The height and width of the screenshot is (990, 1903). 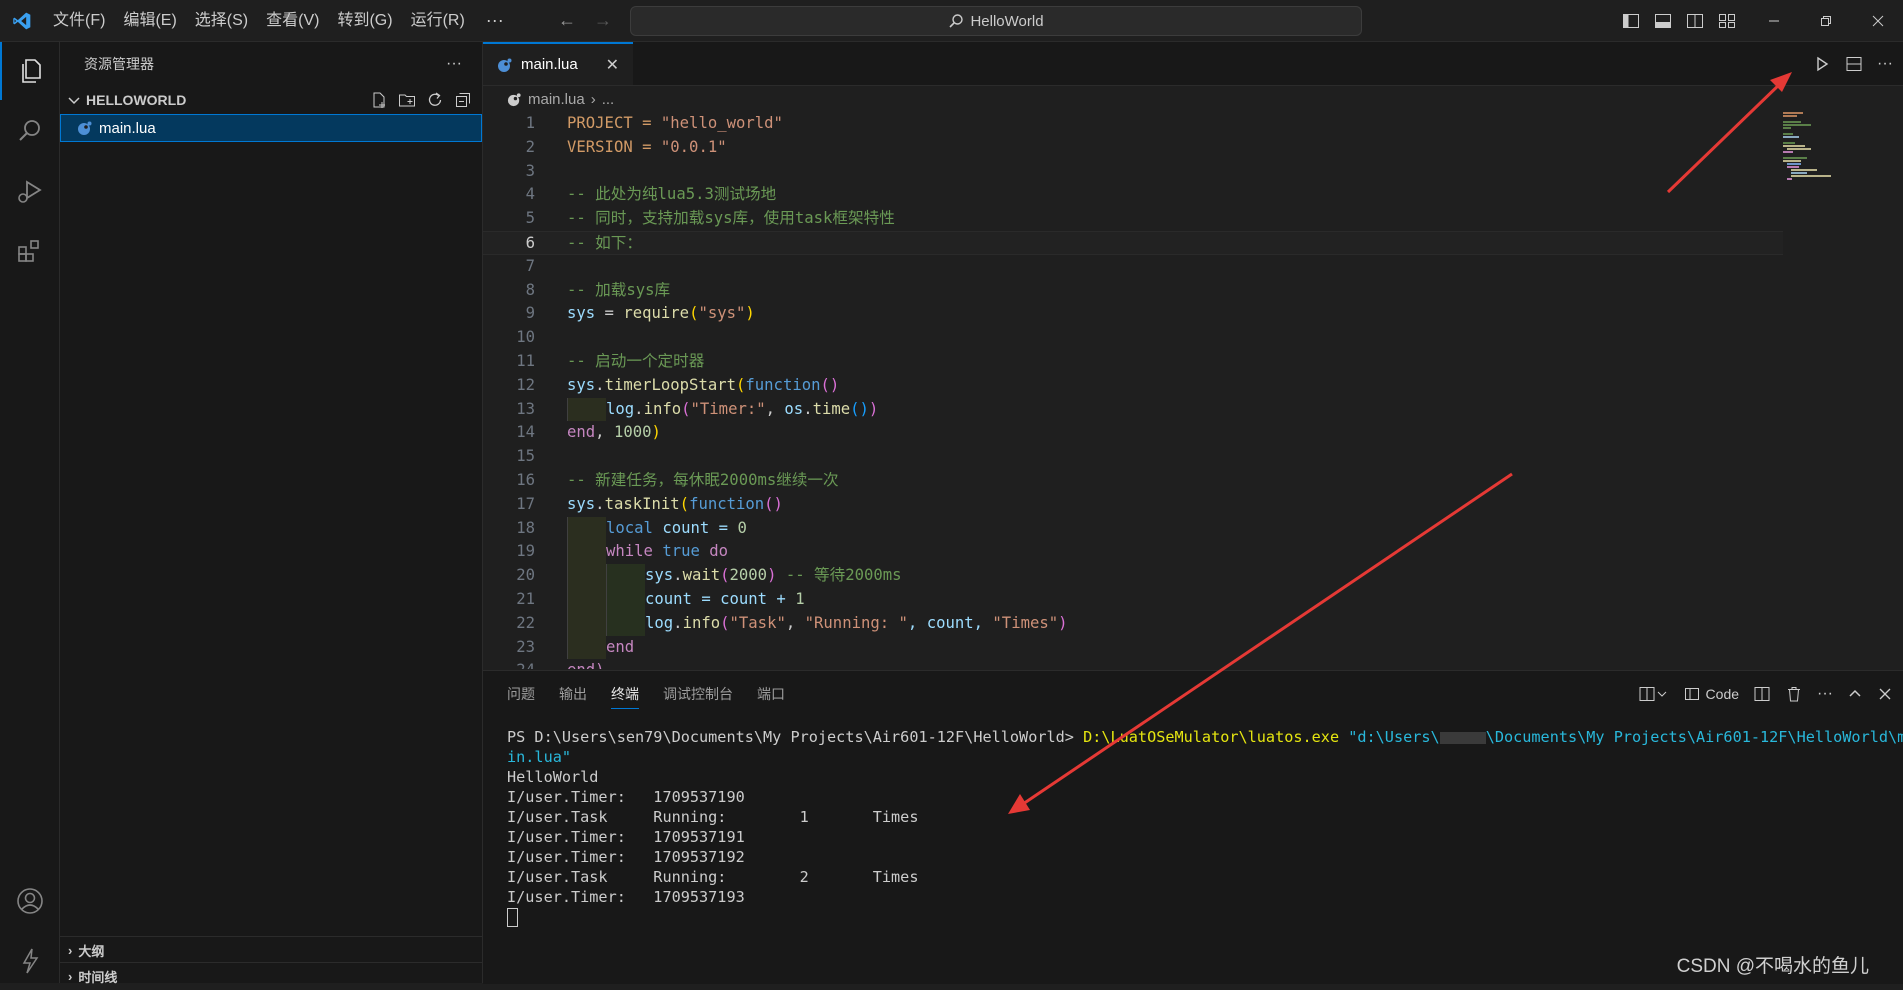 What do you see at coordinates (525, 646) in the screenshot?
I see `line-number: 23` at bounding box center [525, 646].